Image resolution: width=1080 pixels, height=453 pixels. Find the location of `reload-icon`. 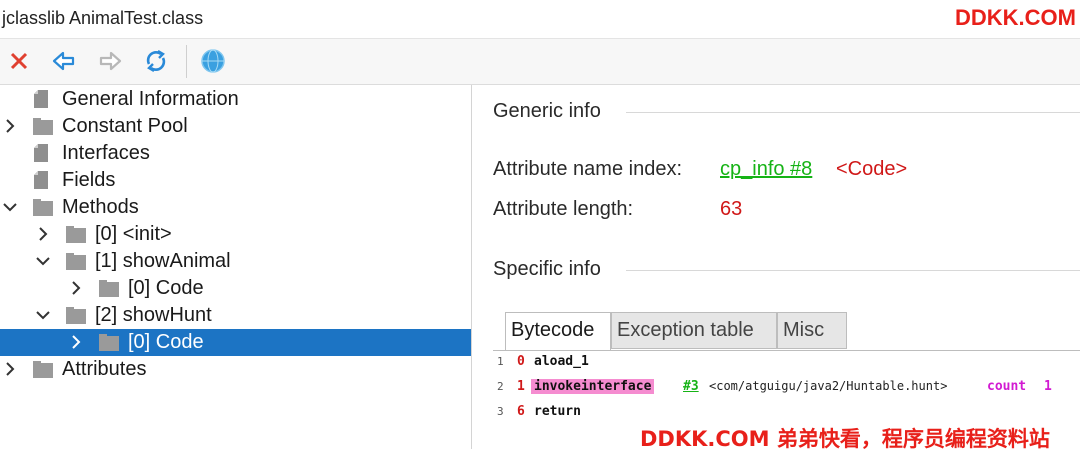

reload-icon is located at coordinates (156, 61).